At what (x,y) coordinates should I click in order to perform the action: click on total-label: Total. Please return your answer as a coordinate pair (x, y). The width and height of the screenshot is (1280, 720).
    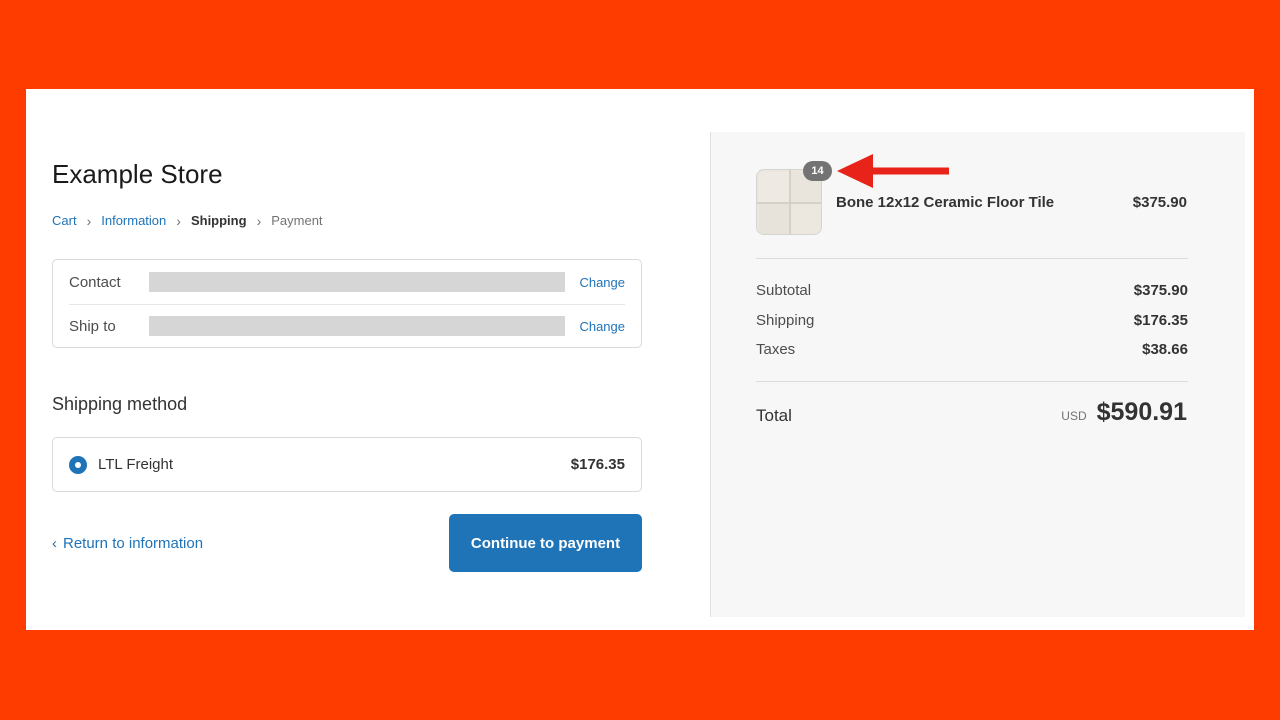
    Looking at the image, I should click on (774, 415).